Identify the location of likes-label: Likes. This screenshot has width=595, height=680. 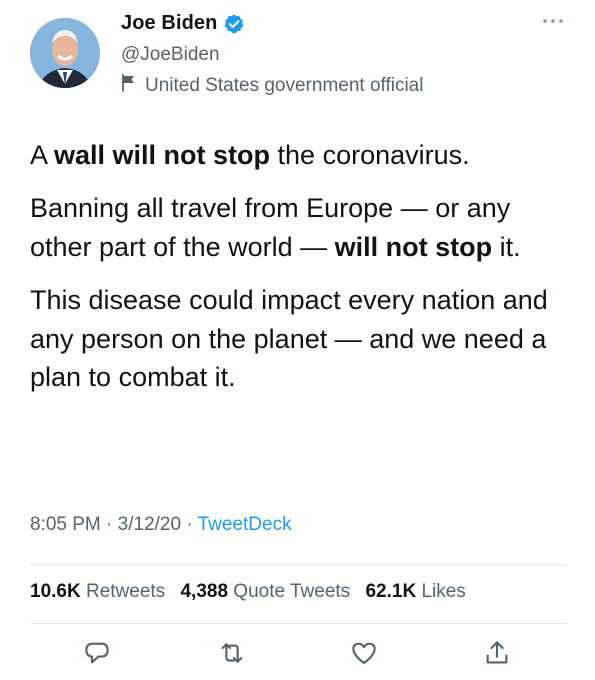
(443, 591).